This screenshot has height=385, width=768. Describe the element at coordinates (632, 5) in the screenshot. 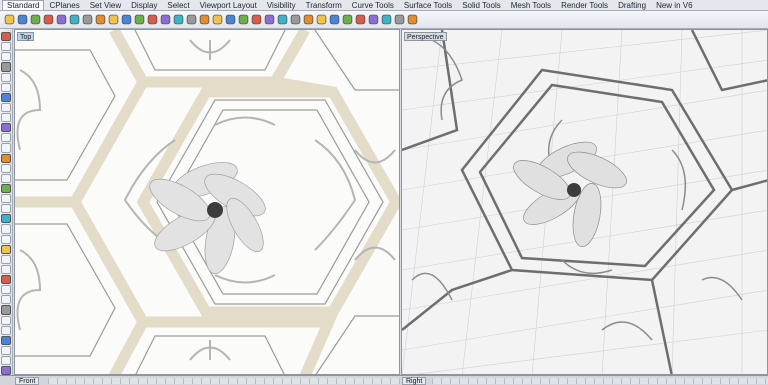

I see `tab-drafting: Drafting` at that location.